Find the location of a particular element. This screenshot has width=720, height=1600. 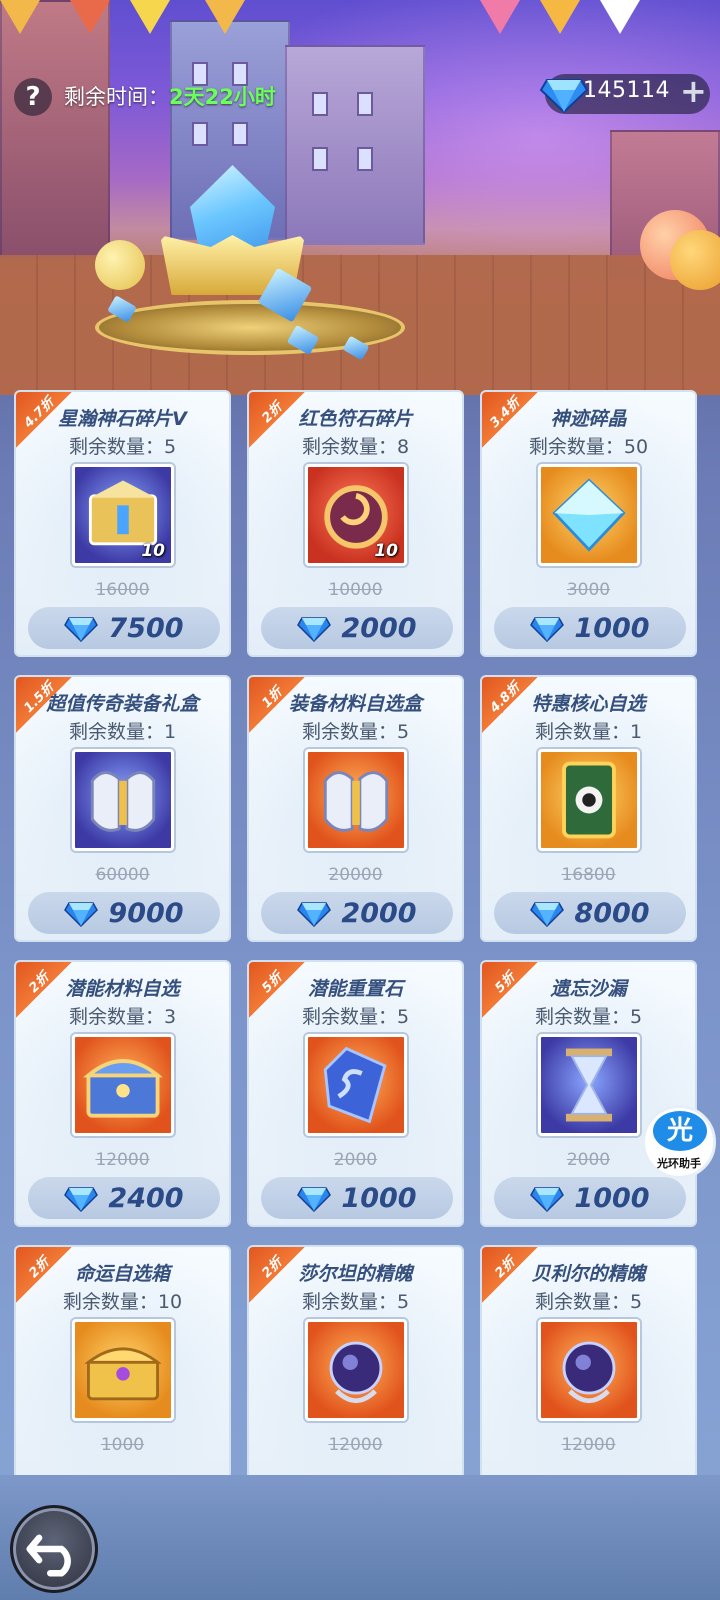

shop-item-card: 2折 红色符石碎片 剩余数量：8 10 10000 2000 is located at coordinates (355, 523).